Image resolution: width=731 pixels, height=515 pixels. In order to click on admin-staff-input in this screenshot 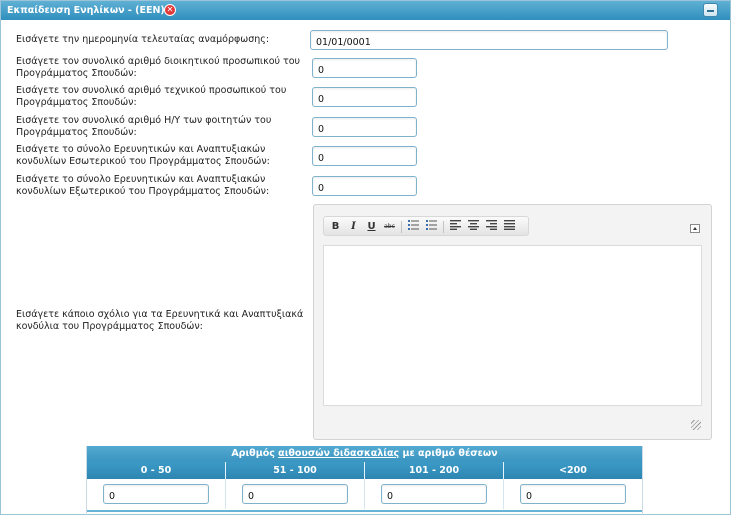, I will do `click(364, 68)`.